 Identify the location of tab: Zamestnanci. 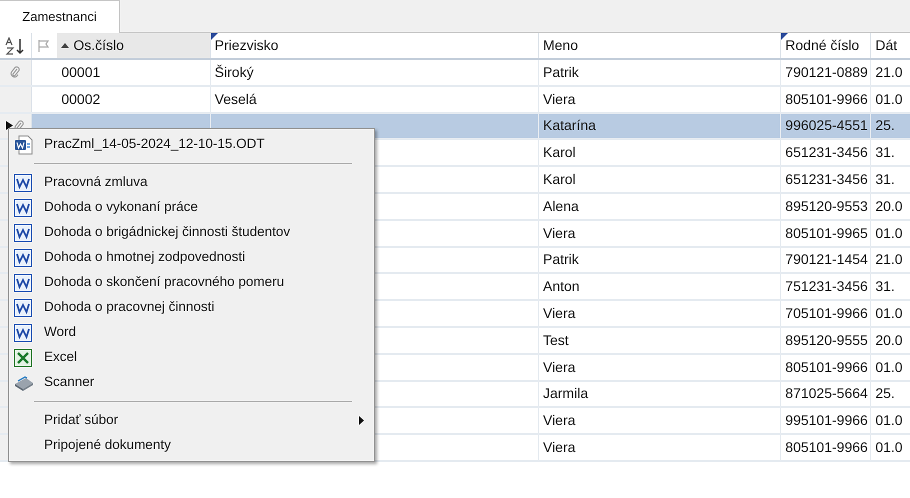
(60, 16).